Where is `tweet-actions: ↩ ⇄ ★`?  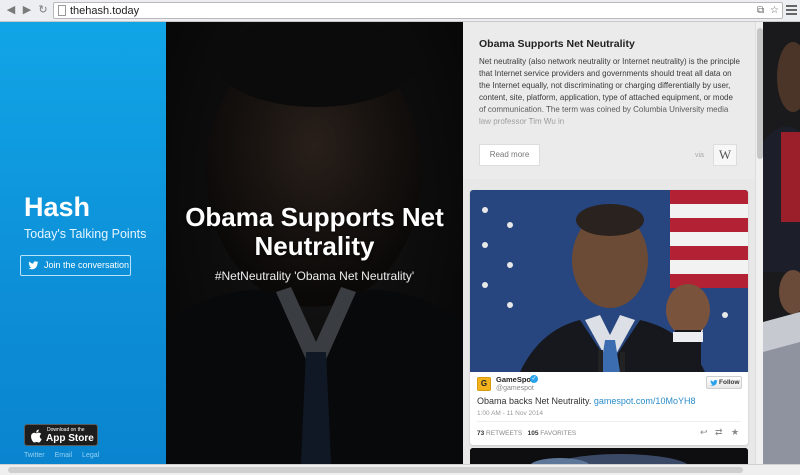
tweet-actions: ↩ ⇄ ★ is located at coordinates (721, 432).